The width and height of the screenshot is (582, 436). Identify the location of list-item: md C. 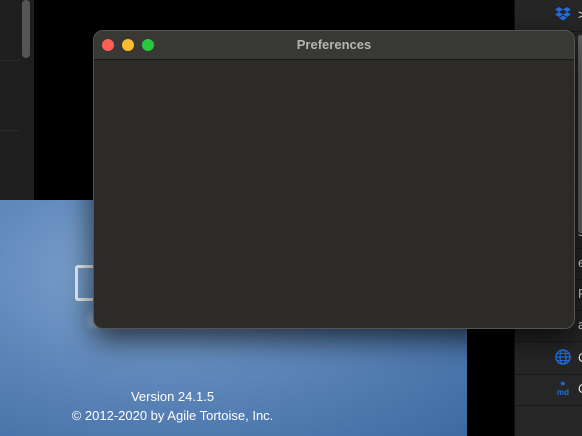
(548, 390).